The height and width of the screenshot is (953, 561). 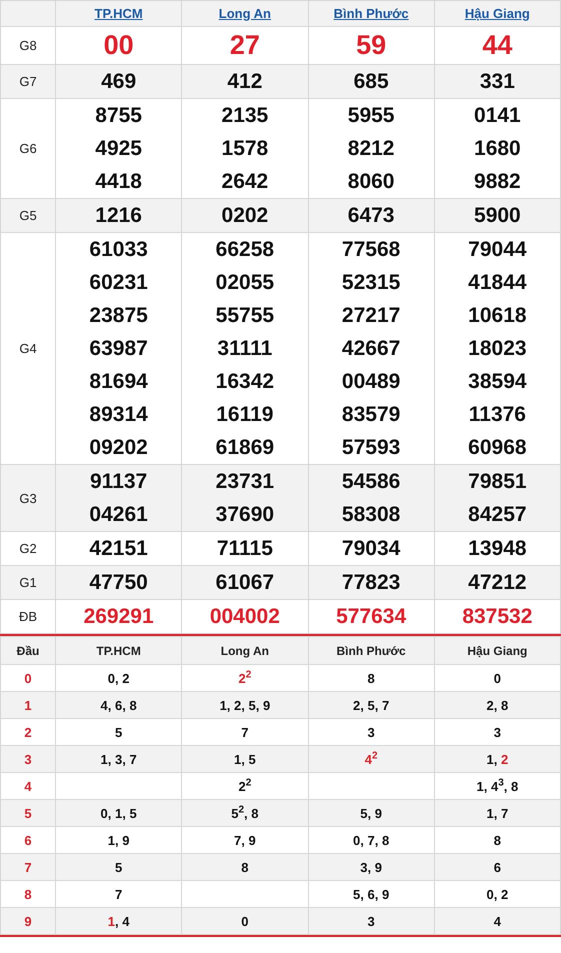 I want to click on result-number: 09202, so click(x=118, y=448).